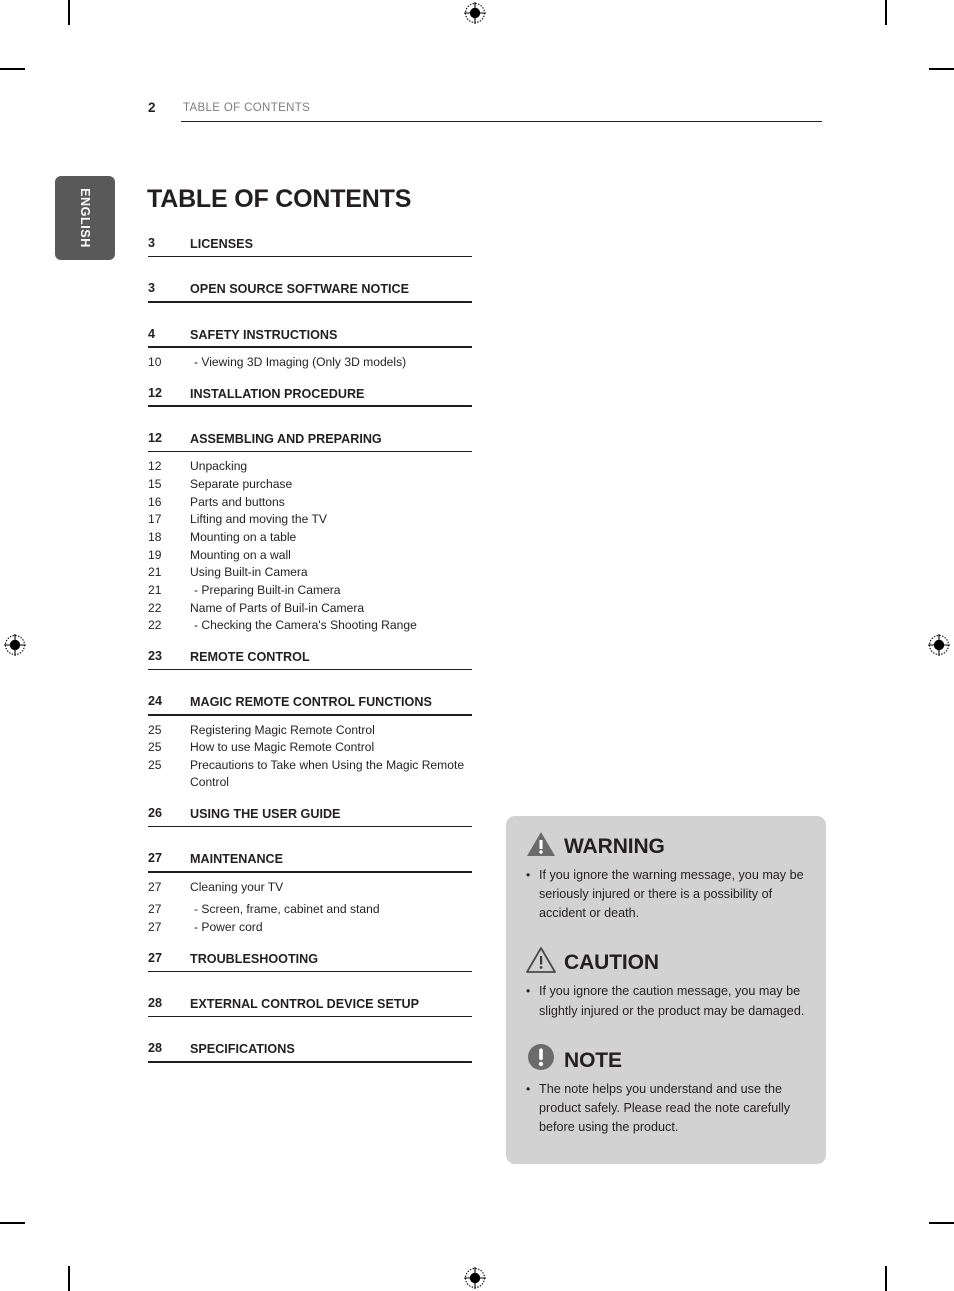 The image size is (954, 1291). Describe the element at coordinates (939, 645) in the screenshot. I see `registration-mark-right-middle` at that location.